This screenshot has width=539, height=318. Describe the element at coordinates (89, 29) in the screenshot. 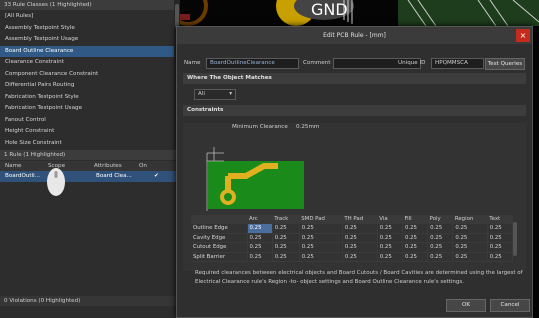

I see `rule-class-item: Assembly Testpoint Style` at that location.